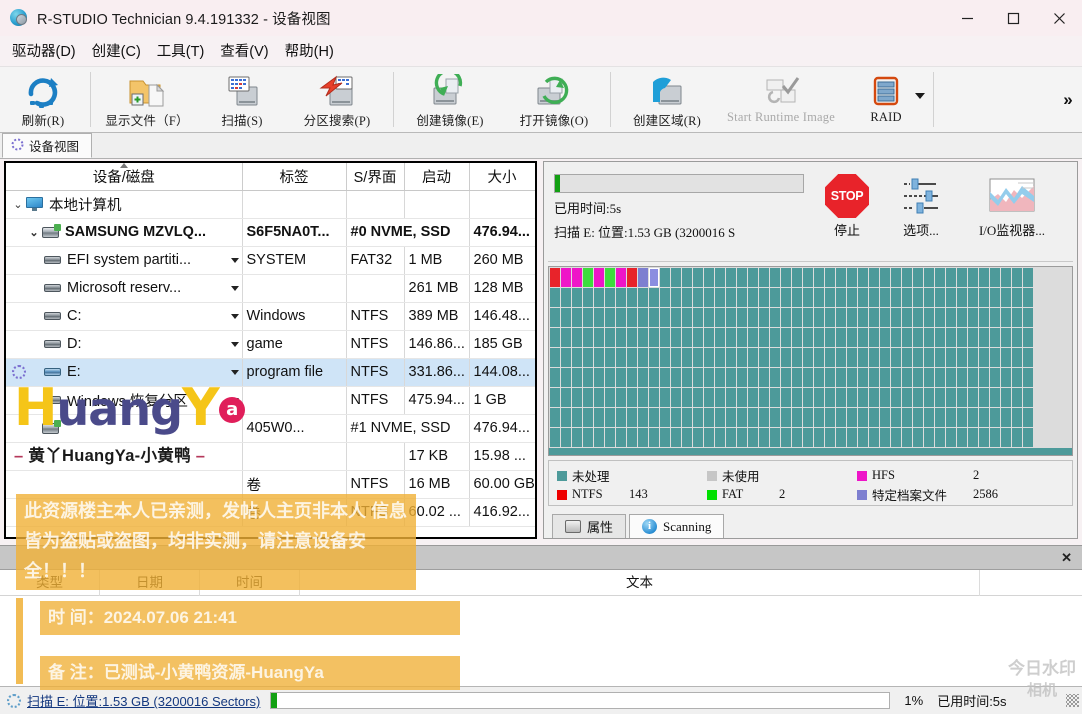 Image resolution: width=1082 pixels, height=714 pixels. What do you see at coordinates (1066, 558) in the screenshot?
I see `close-icon: ✕` at bounding box center [1066, 558].